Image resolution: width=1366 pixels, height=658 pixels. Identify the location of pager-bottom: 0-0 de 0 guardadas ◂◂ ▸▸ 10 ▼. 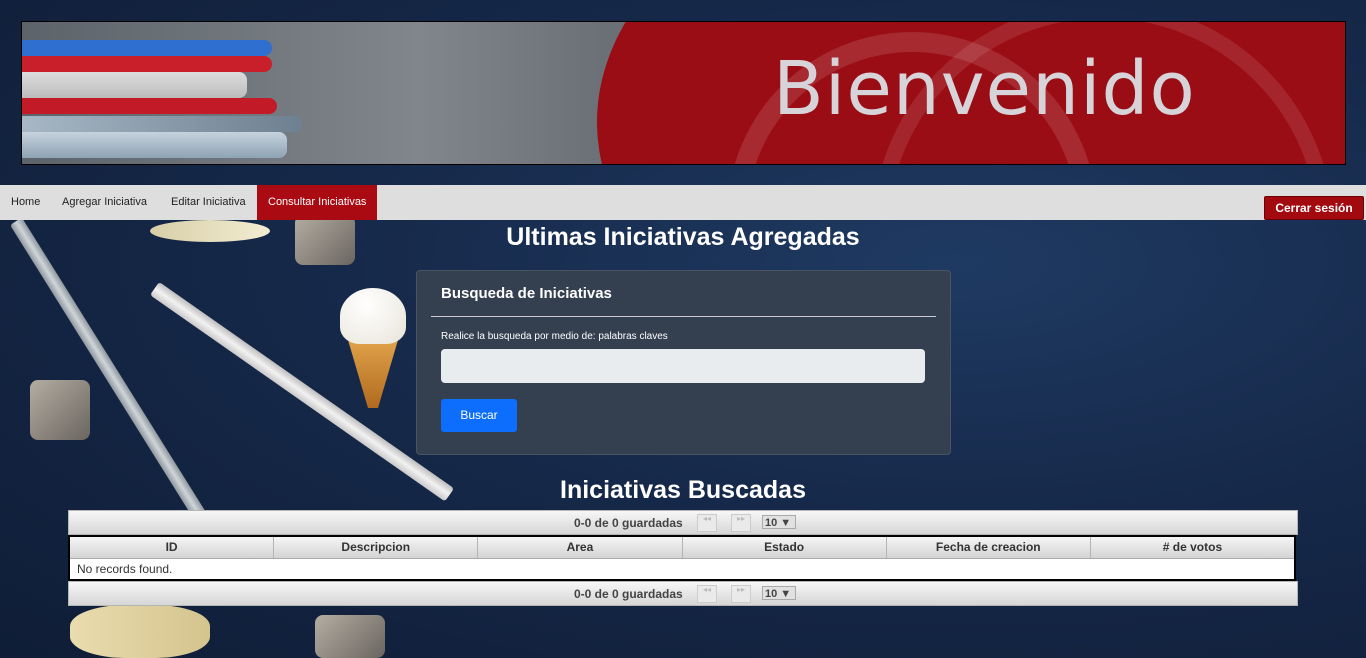
(683, 593).